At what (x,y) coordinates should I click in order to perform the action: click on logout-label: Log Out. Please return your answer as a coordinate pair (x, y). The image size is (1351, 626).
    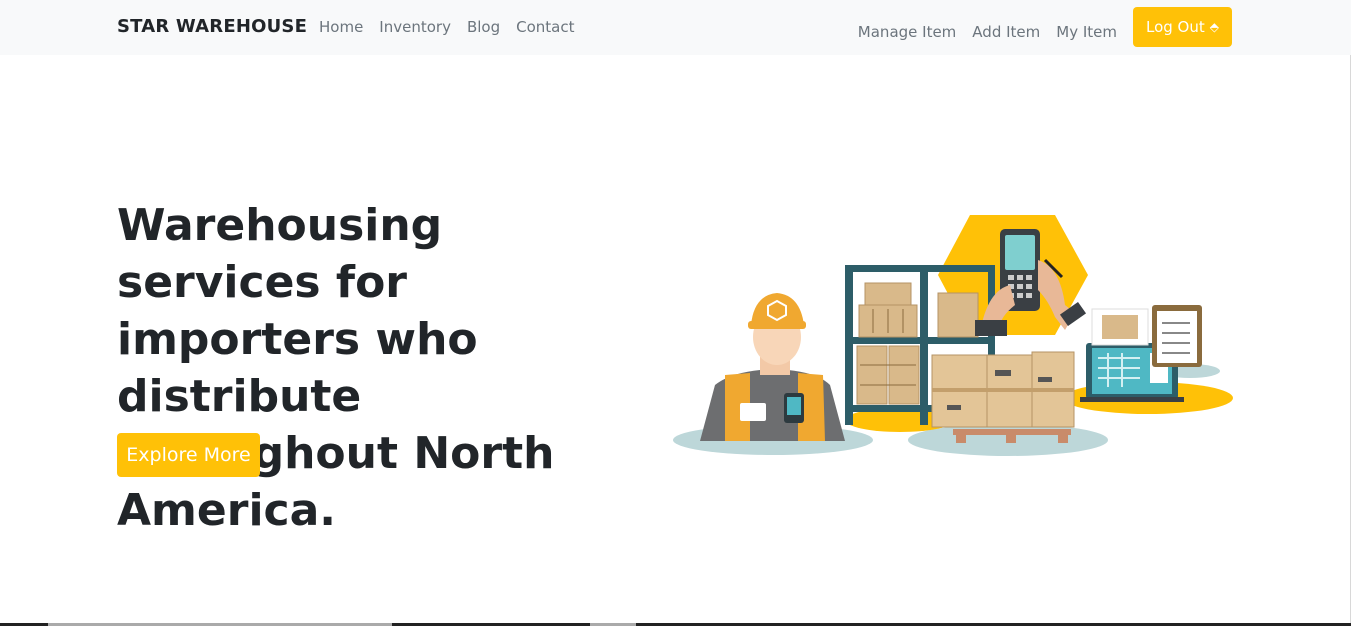
    Looking at the image, I should click on (1175, 27).